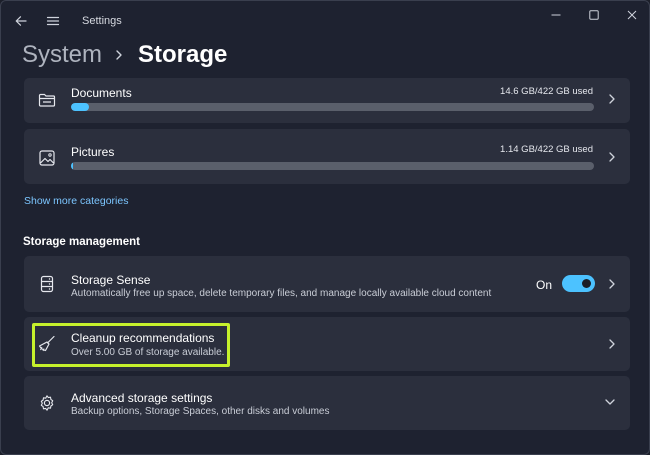  Describe the element at coordinates (325, 21) in the screenshot. I see `title-bar: Settings` at that location.